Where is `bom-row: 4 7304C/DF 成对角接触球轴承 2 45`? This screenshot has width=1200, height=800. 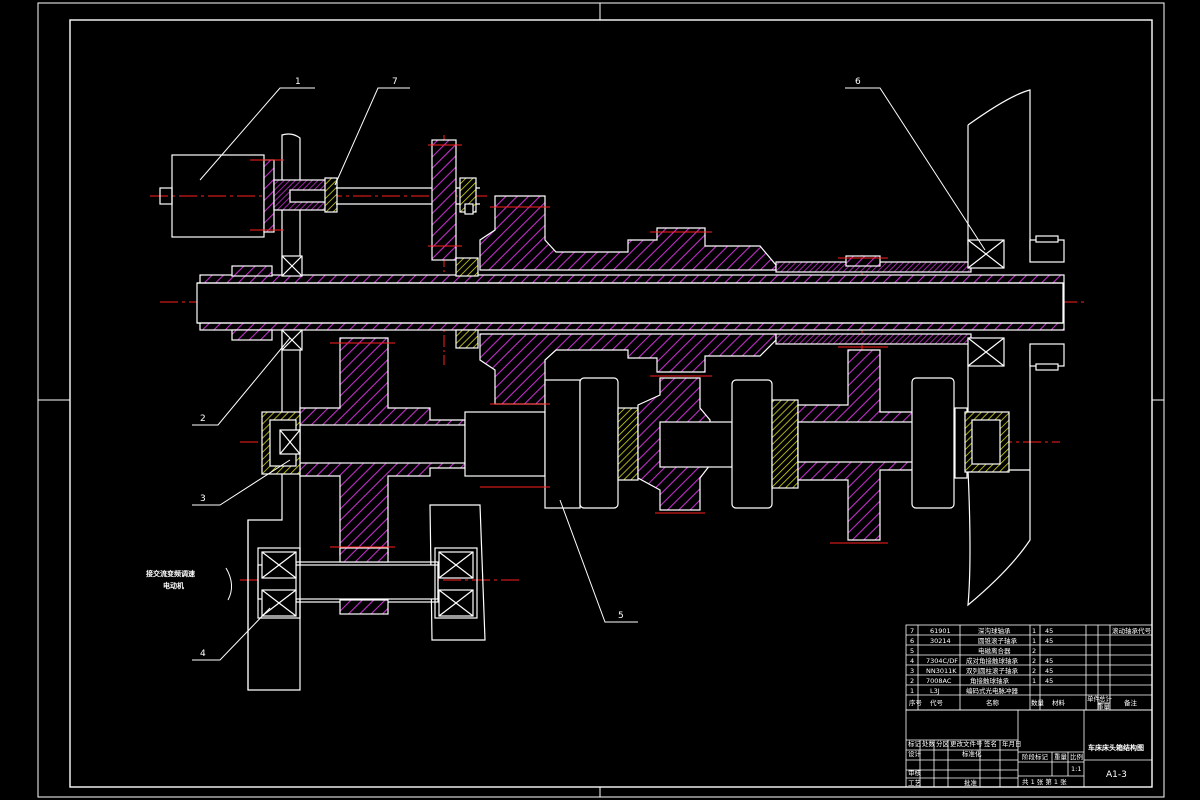
bom-row: 4 7304C/DF 成对角接触球轴承 2 45 is located at coordinates (981, 660).